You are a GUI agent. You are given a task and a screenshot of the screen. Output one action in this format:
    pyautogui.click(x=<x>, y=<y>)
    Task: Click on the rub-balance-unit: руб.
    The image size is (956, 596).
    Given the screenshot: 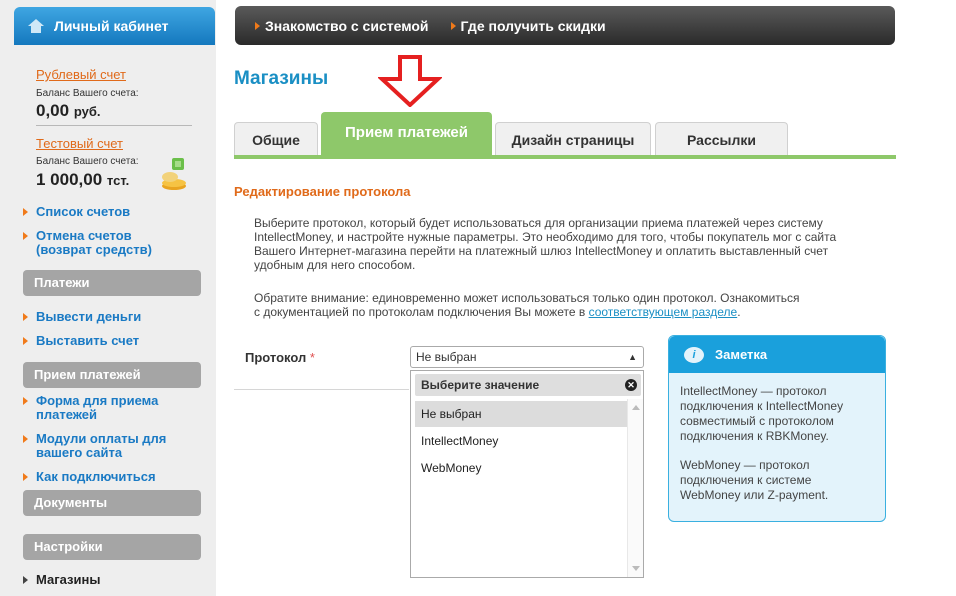 What is the action you would take?
    pyautogui.click(x=87, y=111)
    